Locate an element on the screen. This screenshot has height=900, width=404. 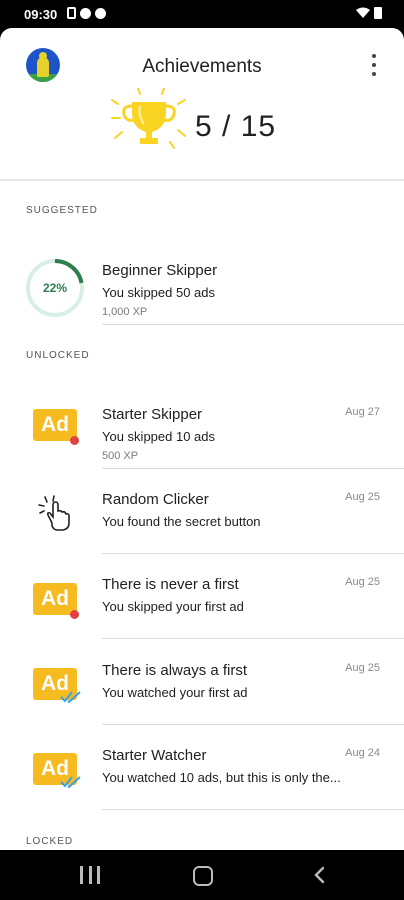
achievement-title: Random Clicker is located at coordinates (155, 499).